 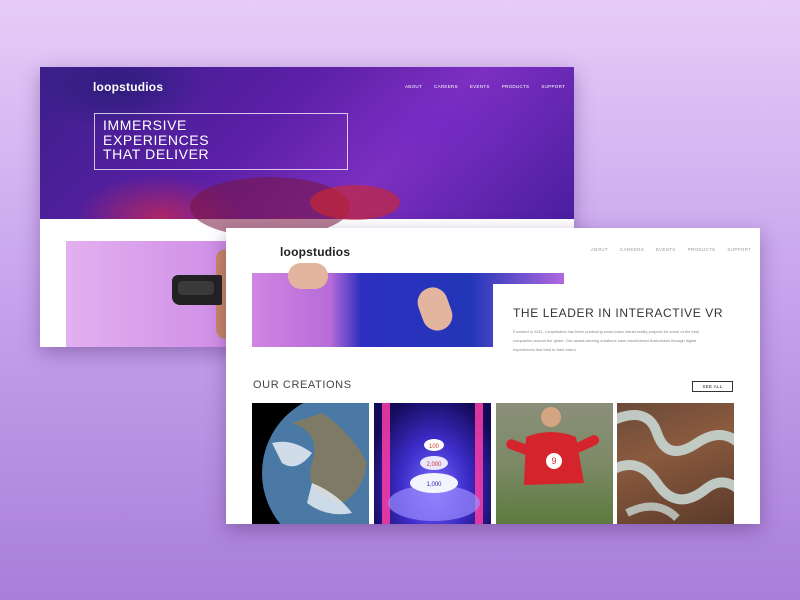 What do you see at coordinates (221, 141) in the screenshot?
I see `hero-heading-box: IMMERSIVE EXPERIENCES THAT DELIVER` at bounding box center [221, 141].